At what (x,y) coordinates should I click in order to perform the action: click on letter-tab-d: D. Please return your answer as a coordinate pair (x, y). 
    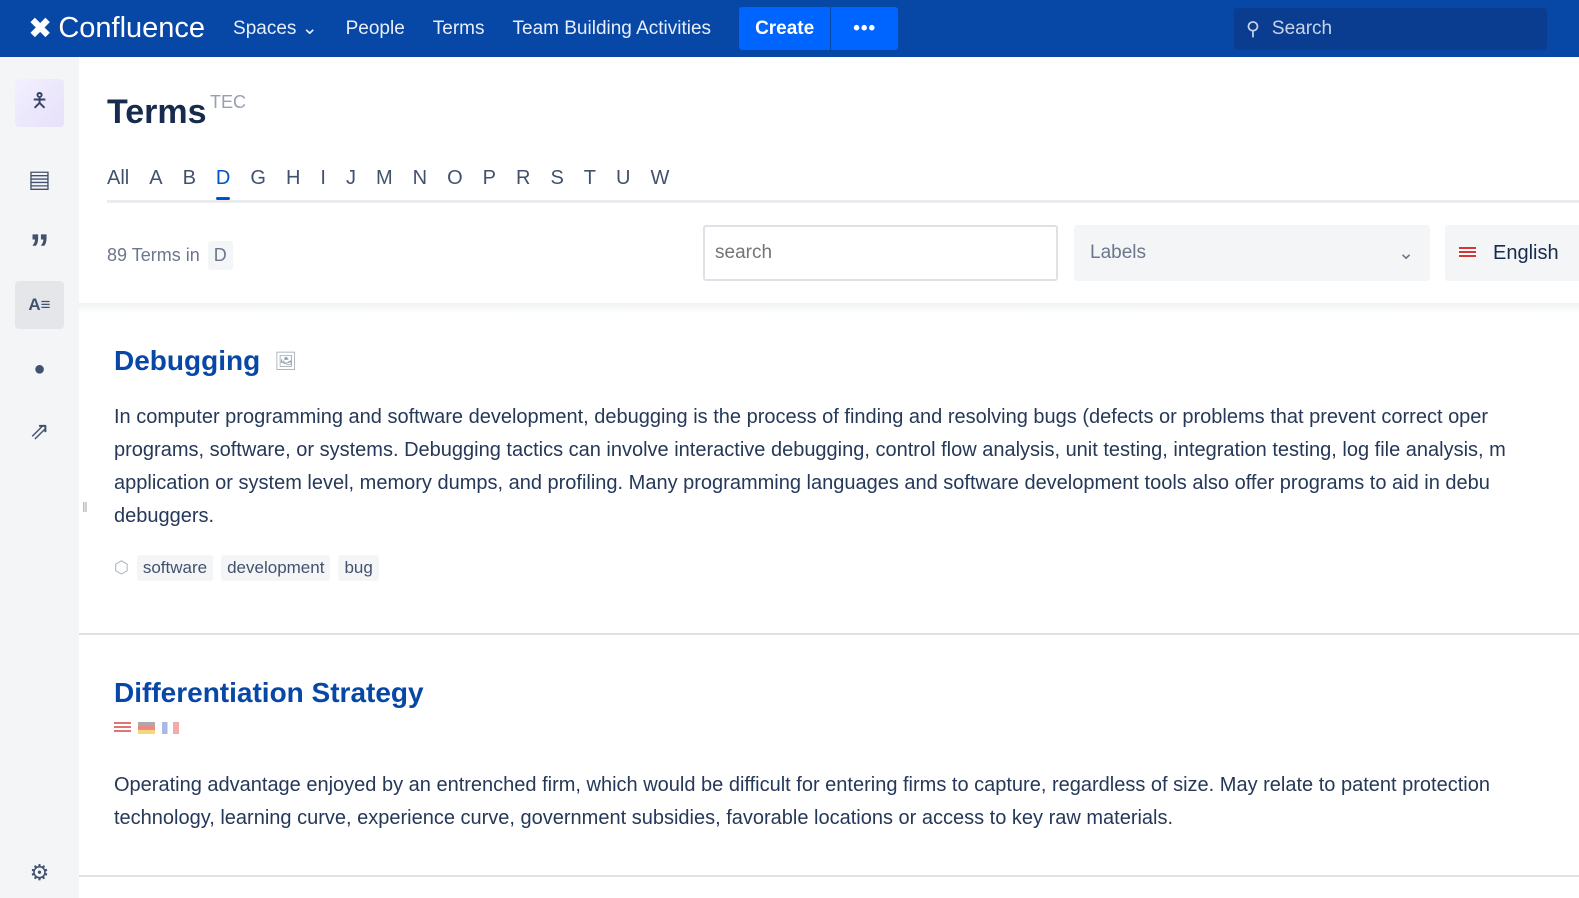
    Looking at the image, I should click on (223, 183).